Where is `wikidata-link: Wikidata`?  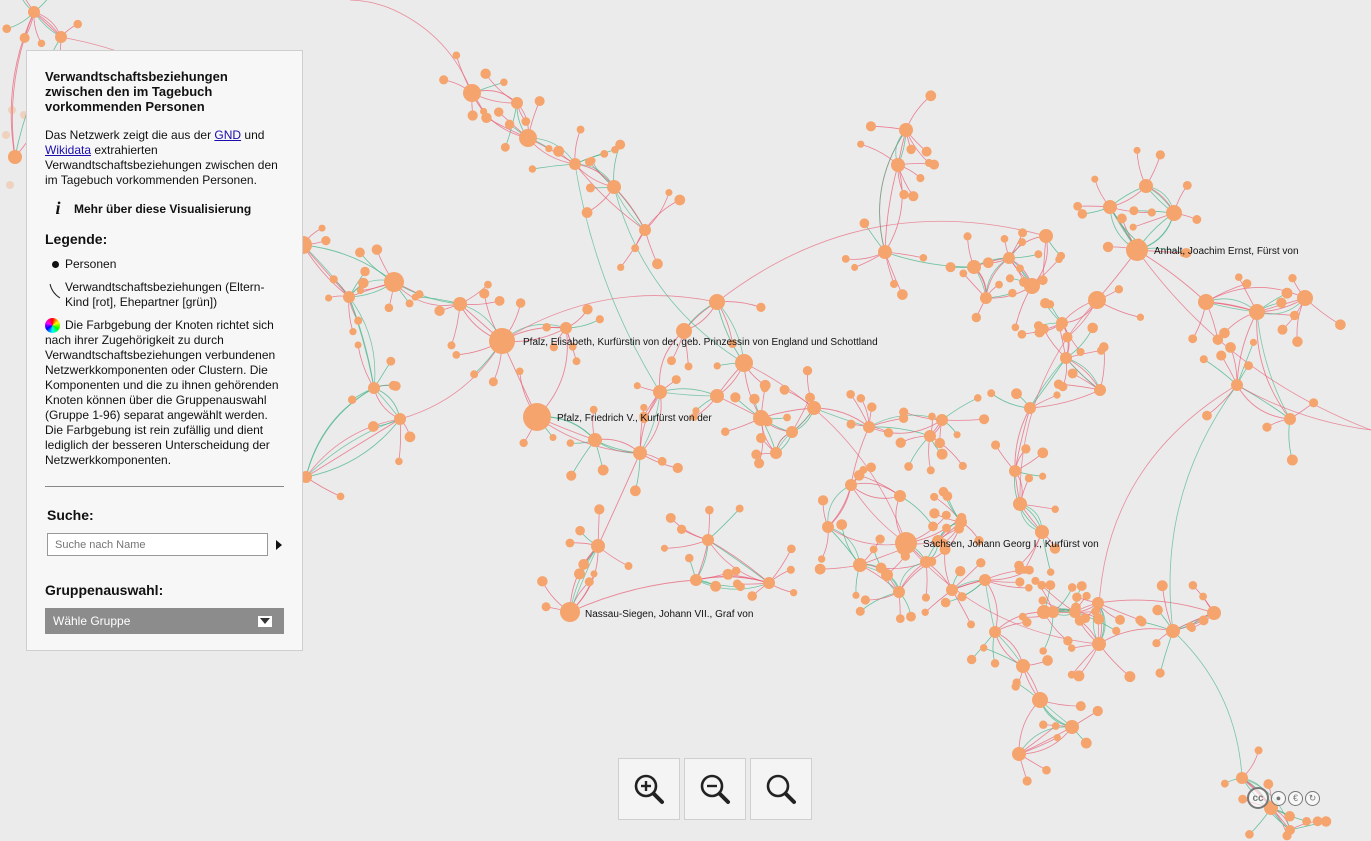 wikidata-link: Wikidata is located at coordinates (68, 150).